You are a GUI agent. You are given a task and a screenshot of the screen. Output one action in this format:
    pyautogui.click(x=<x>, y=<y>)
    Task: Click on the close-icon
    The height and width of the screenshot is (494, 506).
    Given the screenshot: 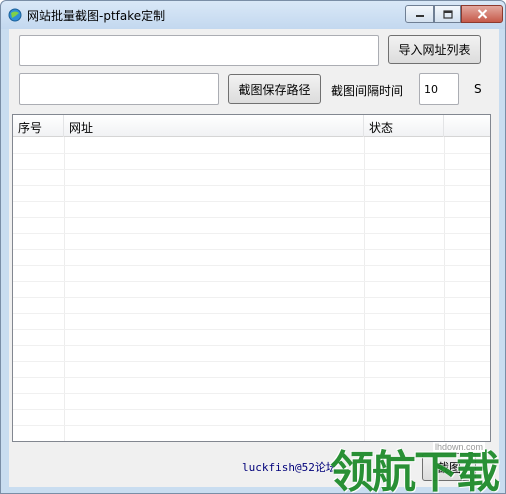 What is the action you would take?
    pyautogui.click(x=482, y=14)
    